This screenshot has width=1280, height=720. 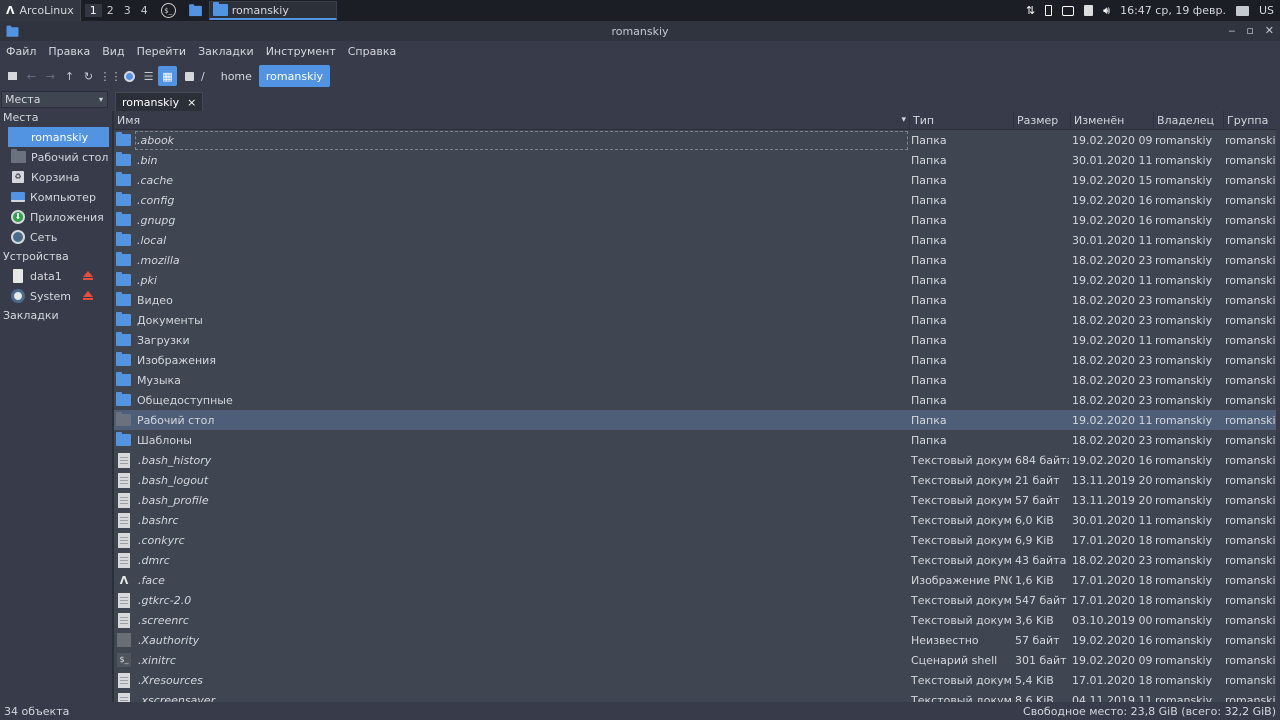 What do you see at coordinates (173, 500) in the screenshot?
I see `file-name: .bash_profile` at bounding box center [173, 500].